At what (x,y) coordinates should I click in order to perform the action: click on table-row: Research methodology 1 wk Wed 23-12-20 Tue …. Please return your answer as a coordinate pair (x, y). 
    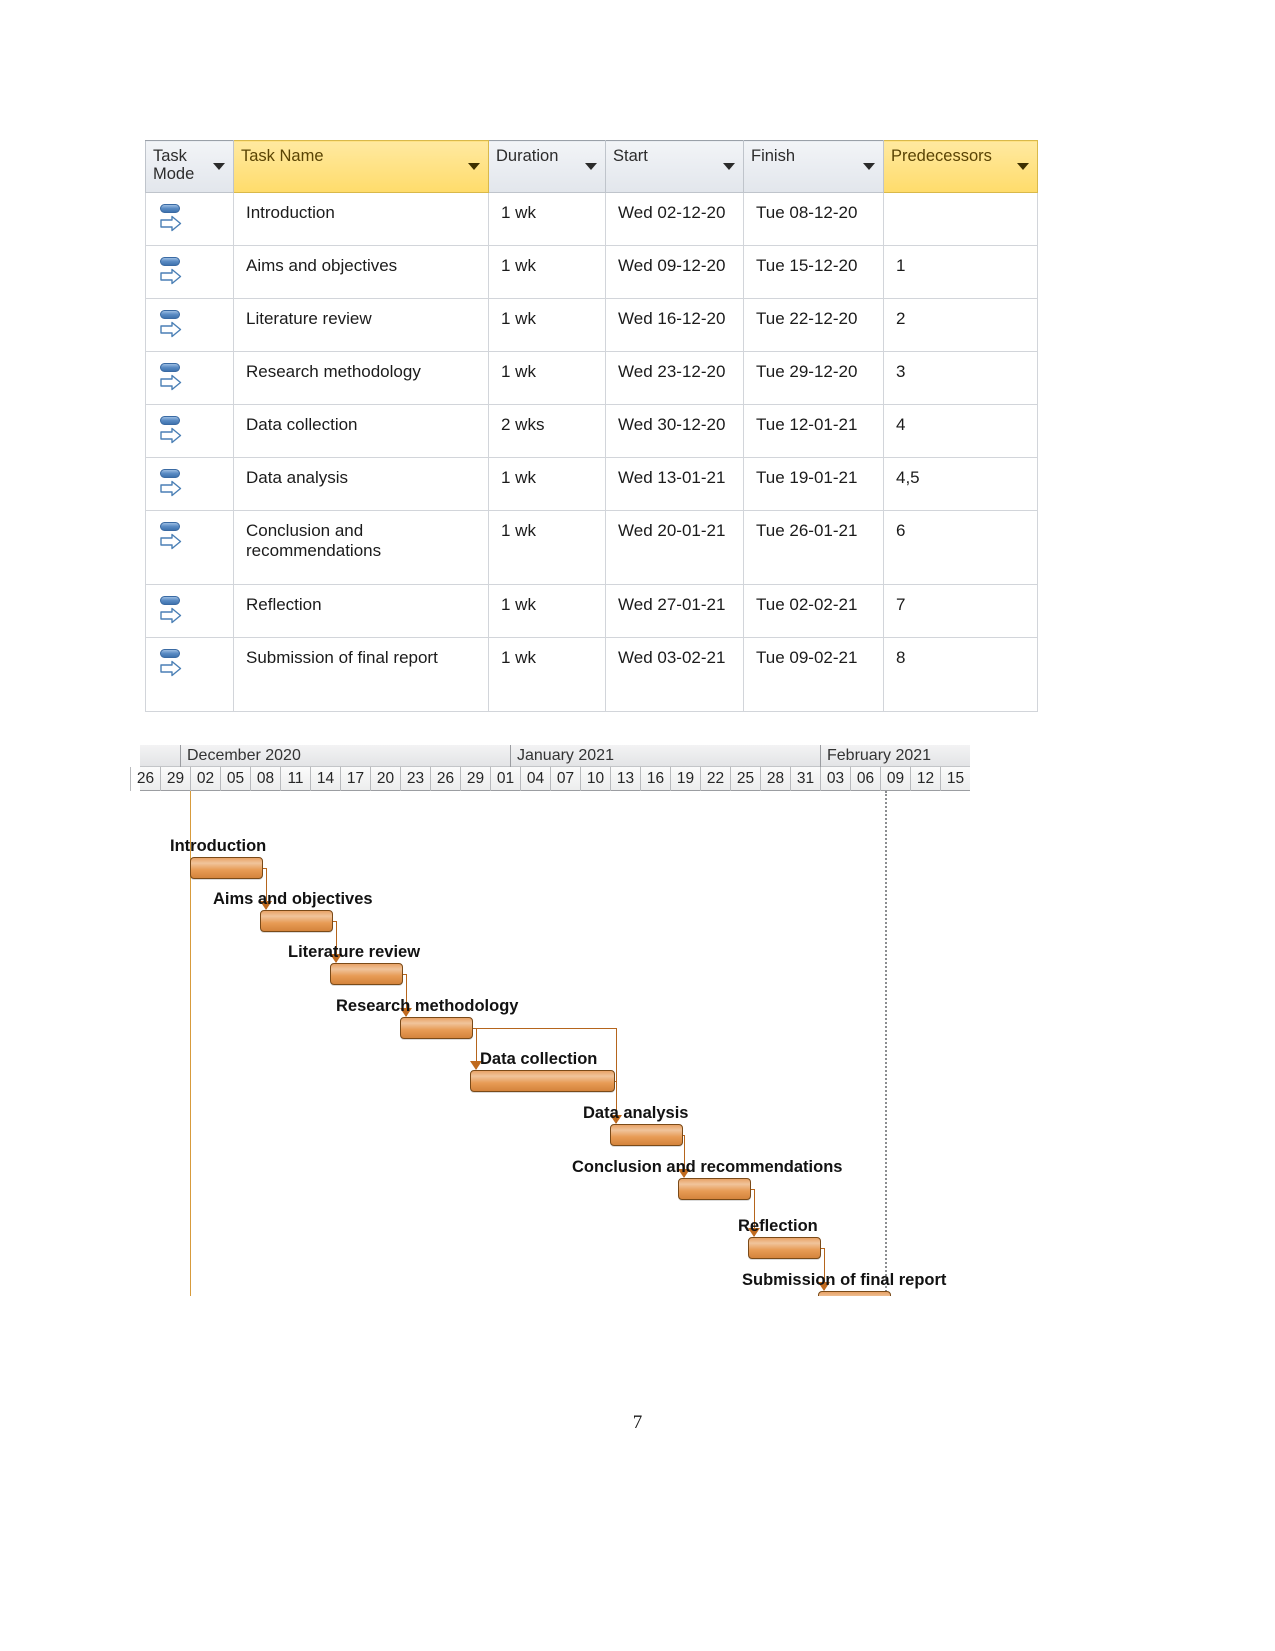
    Looking at the image, I should click on (591, 378).